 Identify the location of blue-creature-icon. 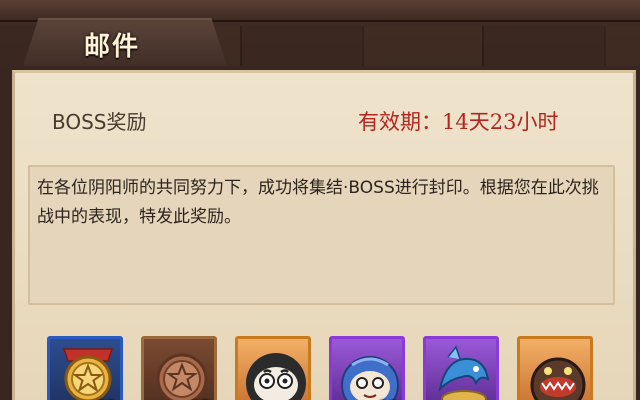
(464, 372).